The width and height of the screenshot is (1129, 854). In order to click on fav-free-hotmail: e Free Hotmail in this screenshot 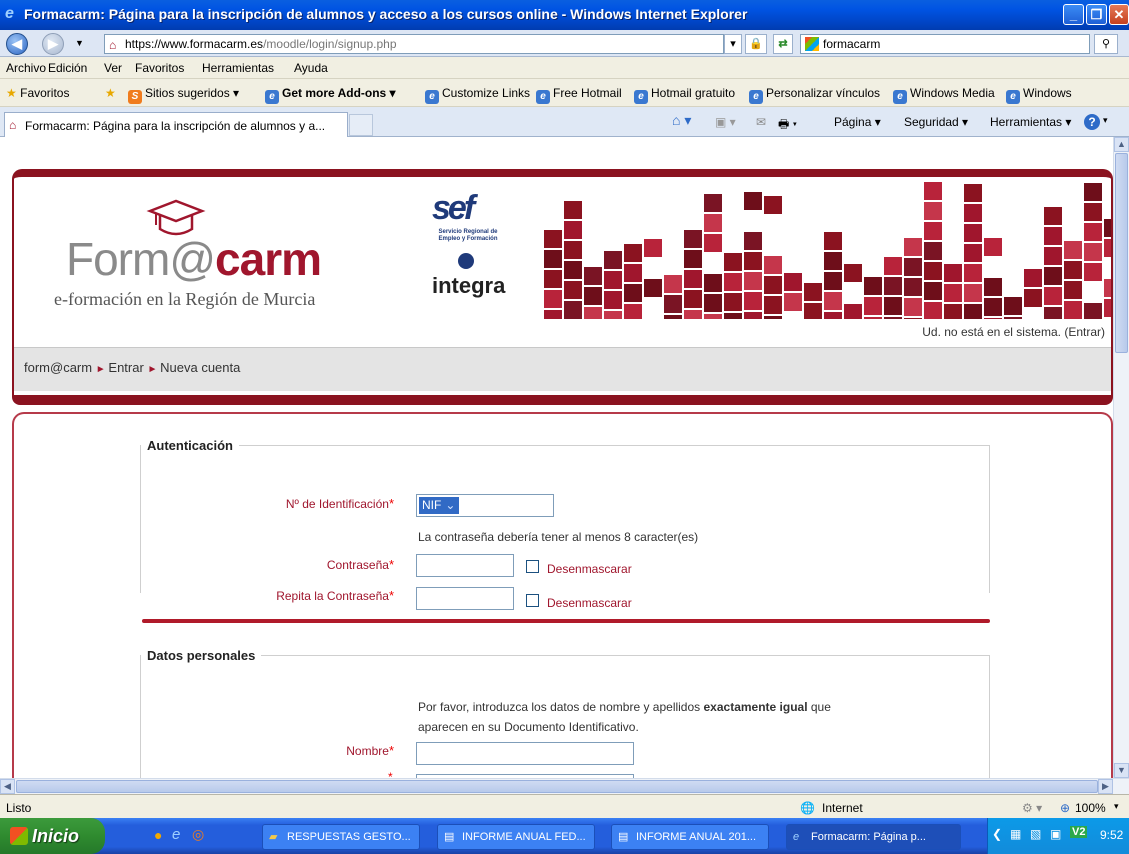, I will do `click(579, 95)`.